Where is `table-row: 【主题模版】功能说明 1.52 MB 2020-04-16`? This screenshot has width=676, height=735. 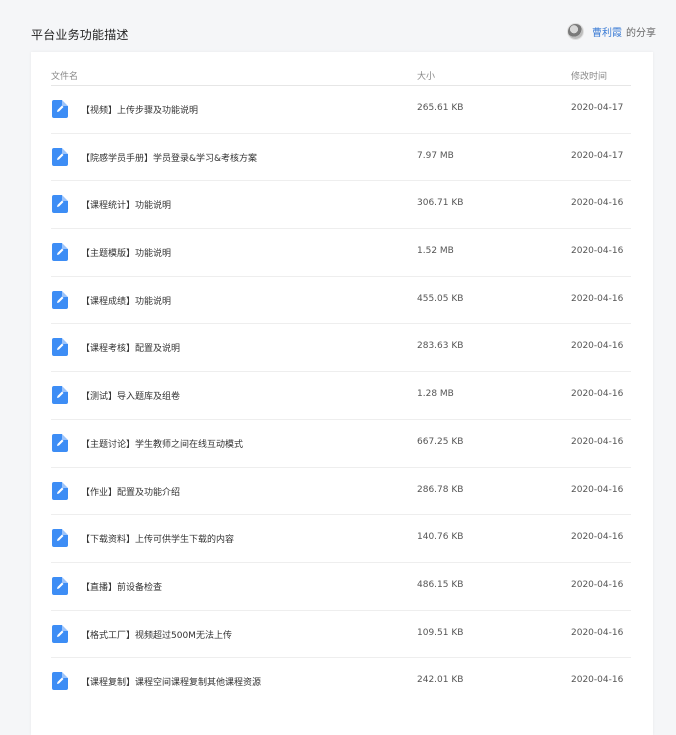
table-row: 【主题模版】功能说明 1.52 MB 2020-04-16 is located at coordinates (341, 253).